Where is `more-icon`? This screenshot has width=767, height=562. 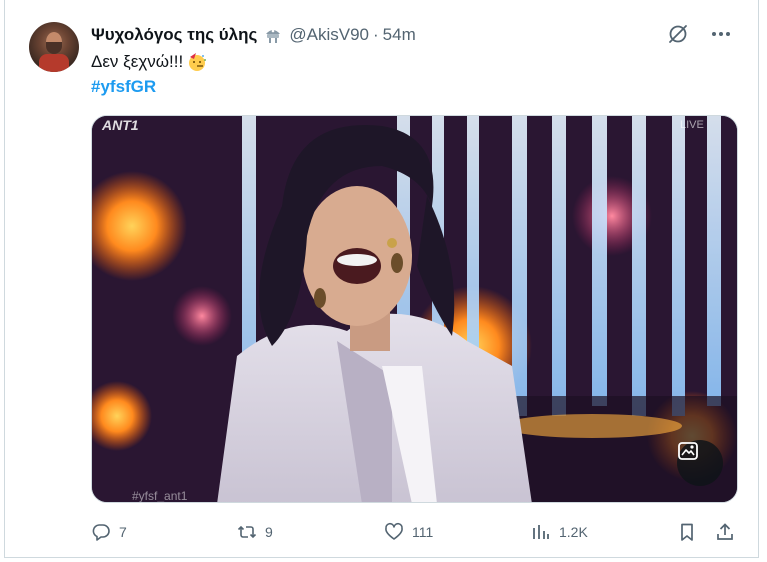 more-icon is located at coordinates (721, 36).